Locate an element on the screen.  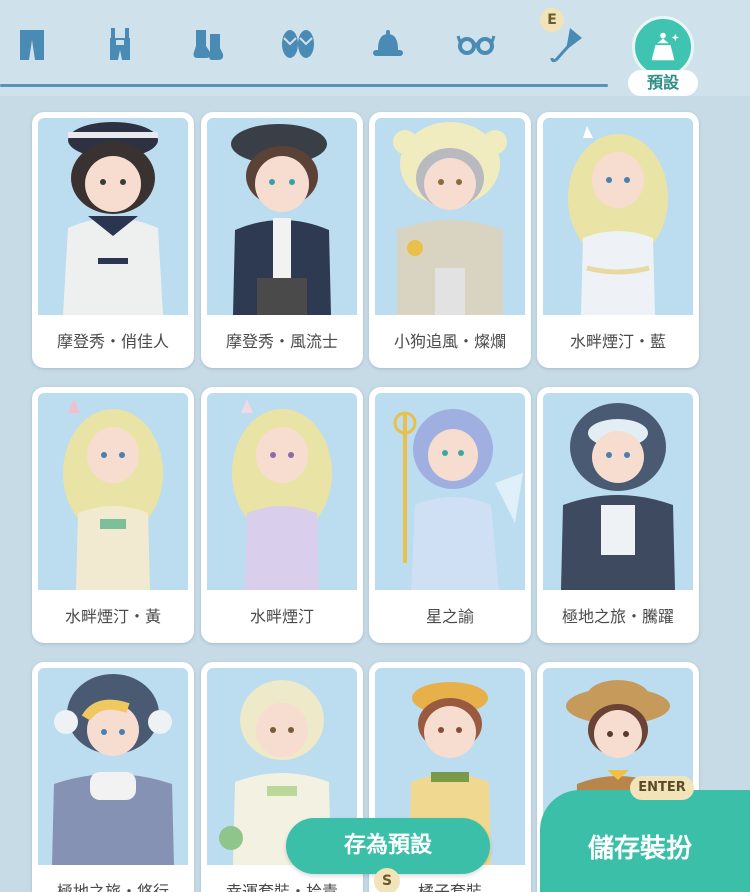
outfit-card: 極地之旅・騰躍 is located at coordinates (618, 515).